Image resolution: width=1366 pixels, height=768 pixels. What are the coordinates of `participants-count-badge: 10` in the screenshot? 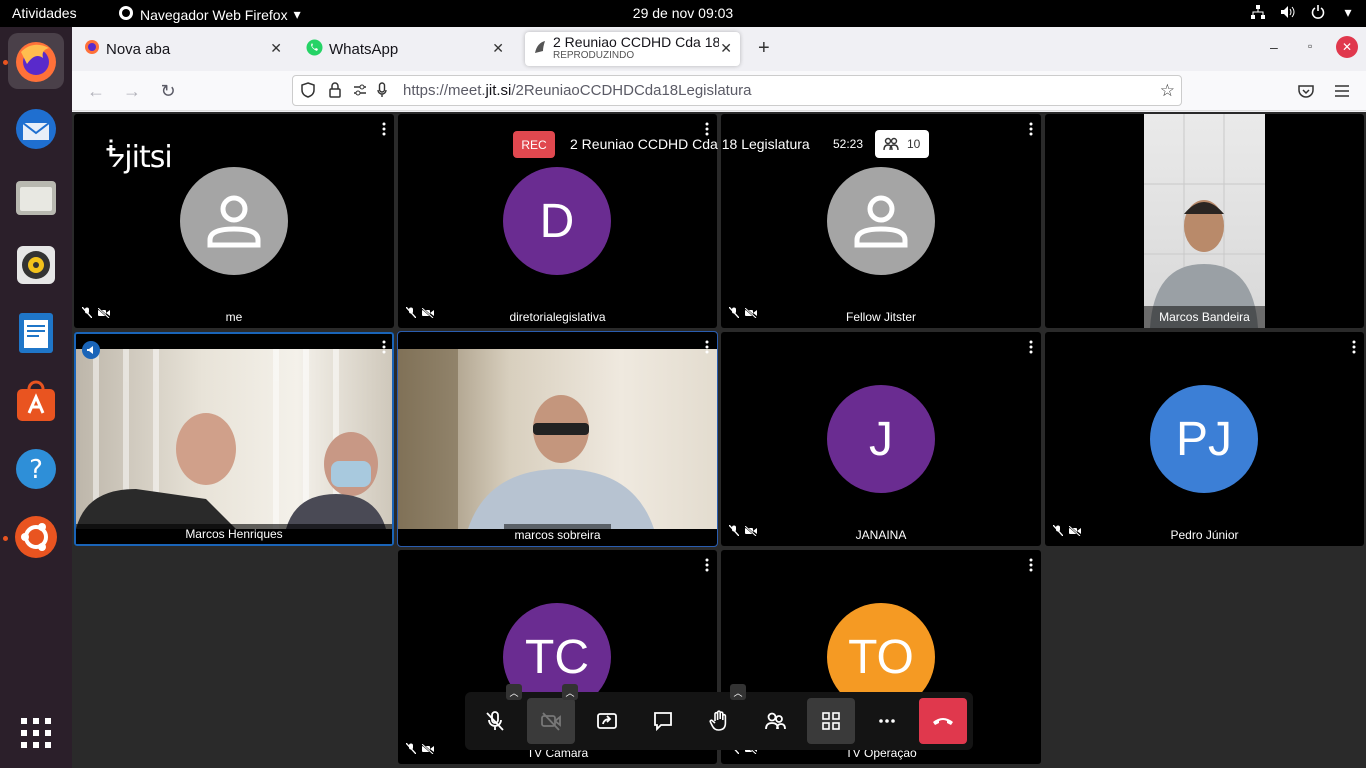 It's located at (902, 144).